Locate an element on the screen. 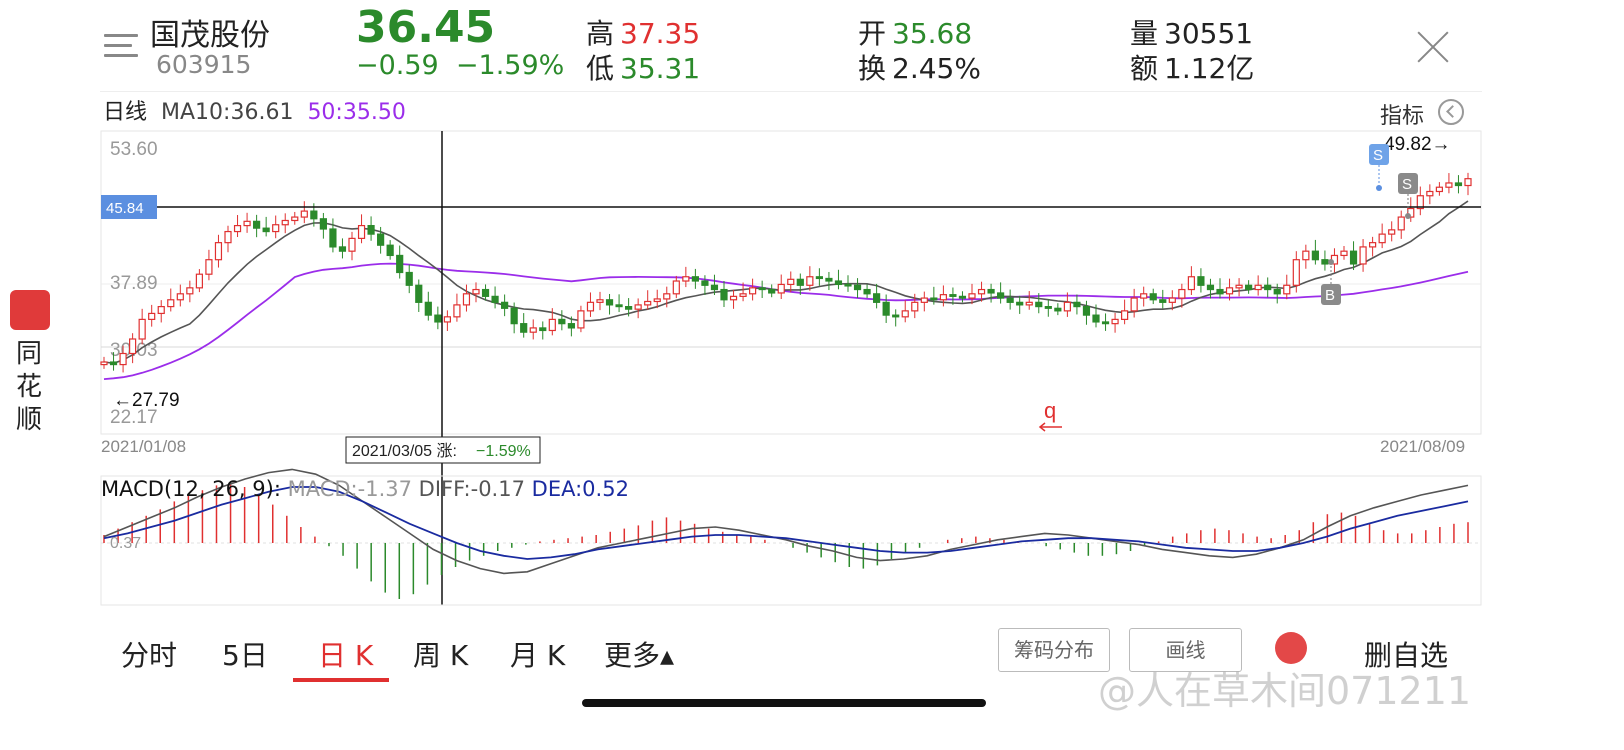 This screenshot has width=1624, height=750. watermark: @人在草木间071211 is located at coordinates (1285, 691).